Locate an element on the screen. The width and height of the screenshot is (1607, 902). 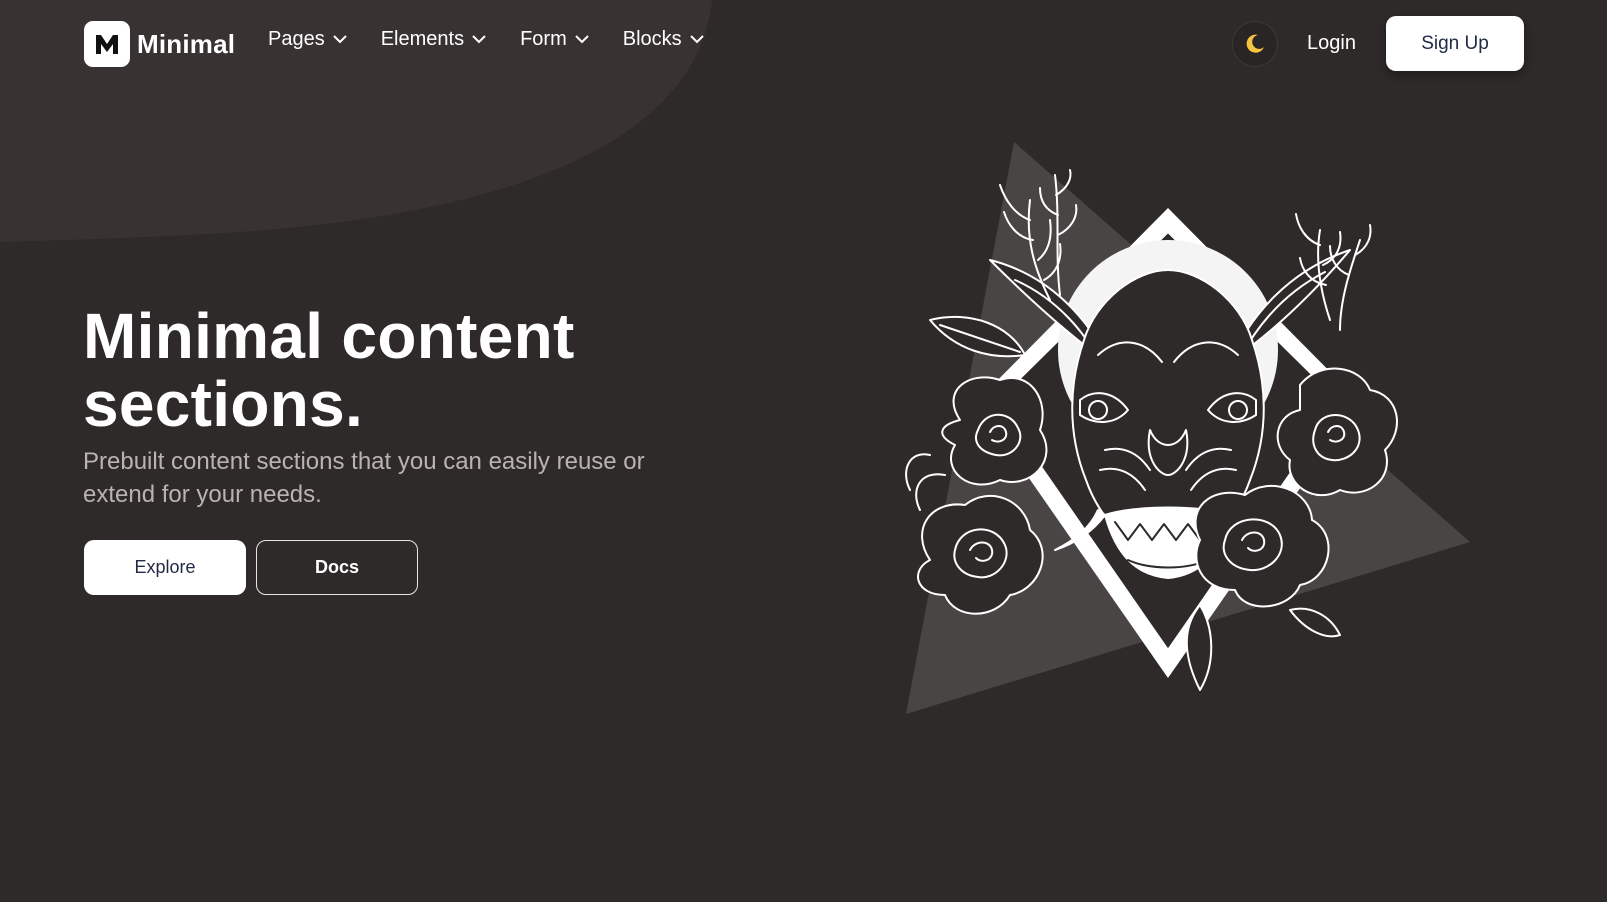
login-link: Login is located at coordinates (1331, 43).